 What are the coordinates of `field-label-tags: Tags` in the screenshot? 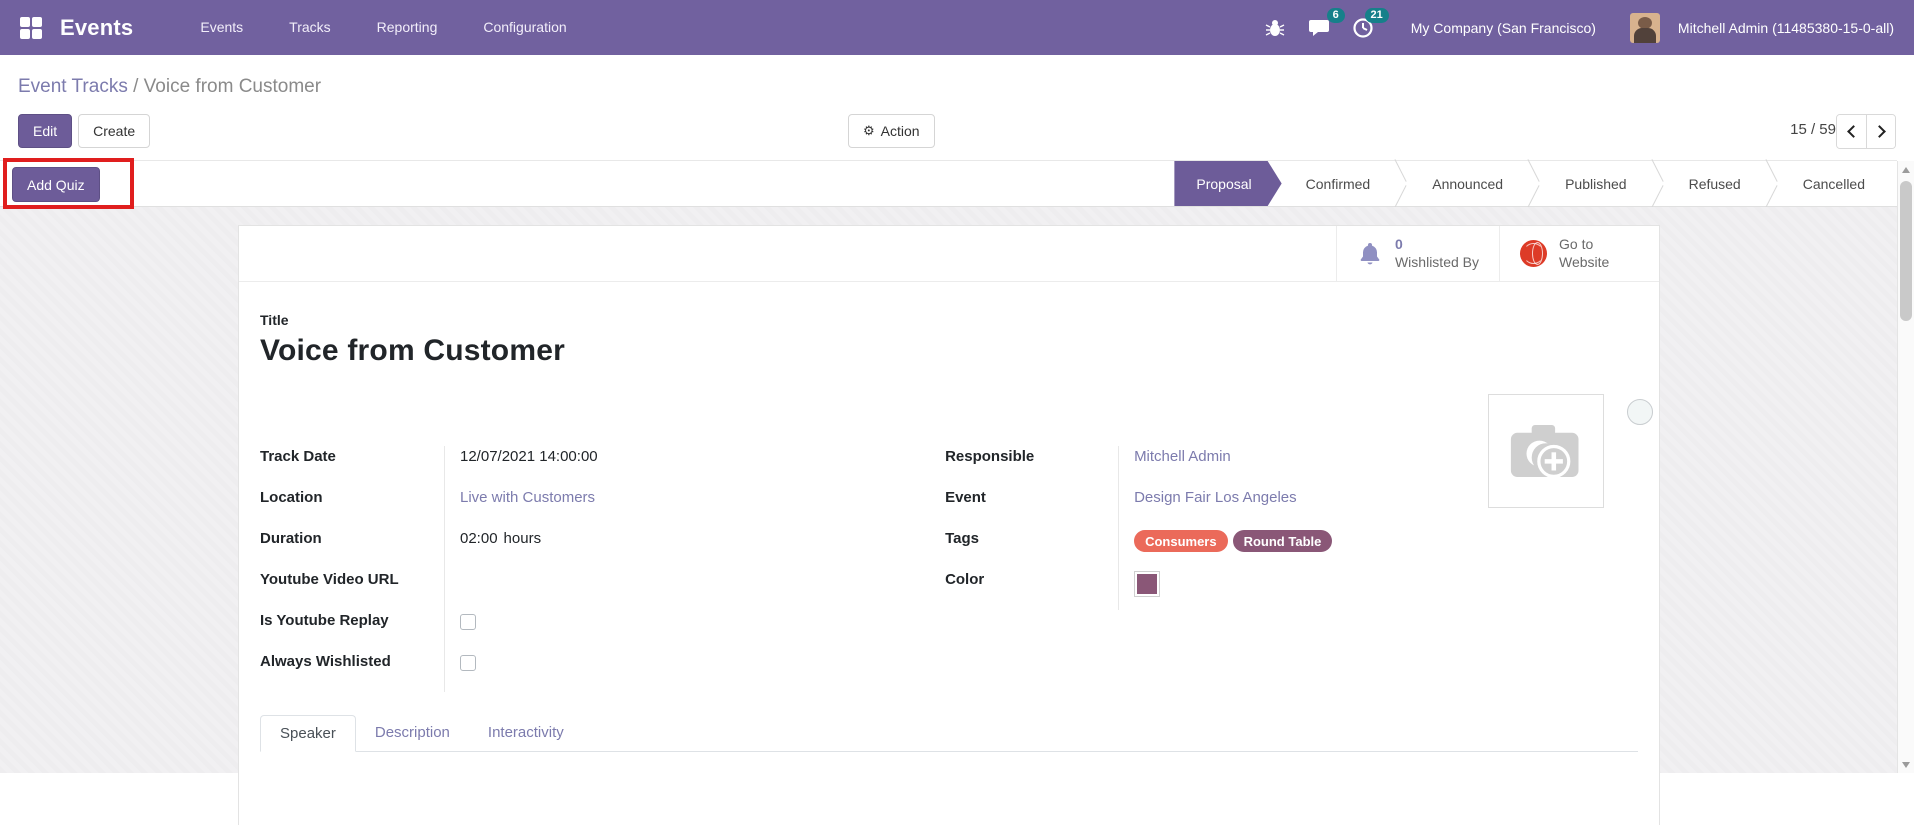 It's located at (962, 538).